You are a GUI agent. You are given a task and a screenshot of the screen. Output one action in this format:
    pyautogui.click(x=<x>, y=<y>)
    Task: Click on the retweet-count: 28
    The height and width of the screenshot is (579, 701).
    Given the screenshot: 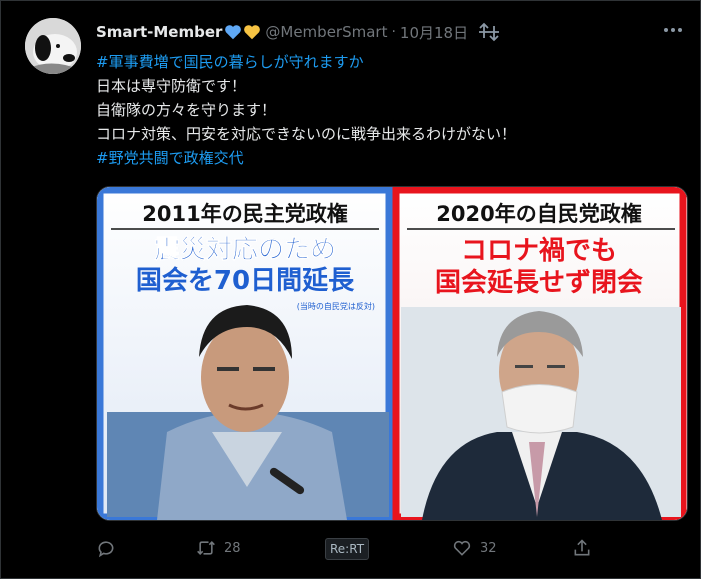 What is the action you would take?
    pyautogui.click(x=232, y=548)
    